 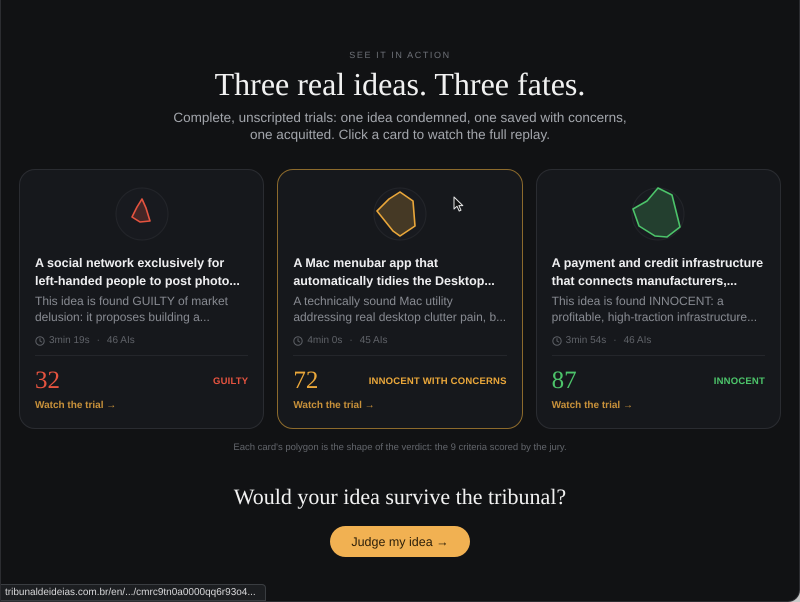 I want to click on section-eyebrow: SEE IT IN ACTION, so click(x=400, y=55).